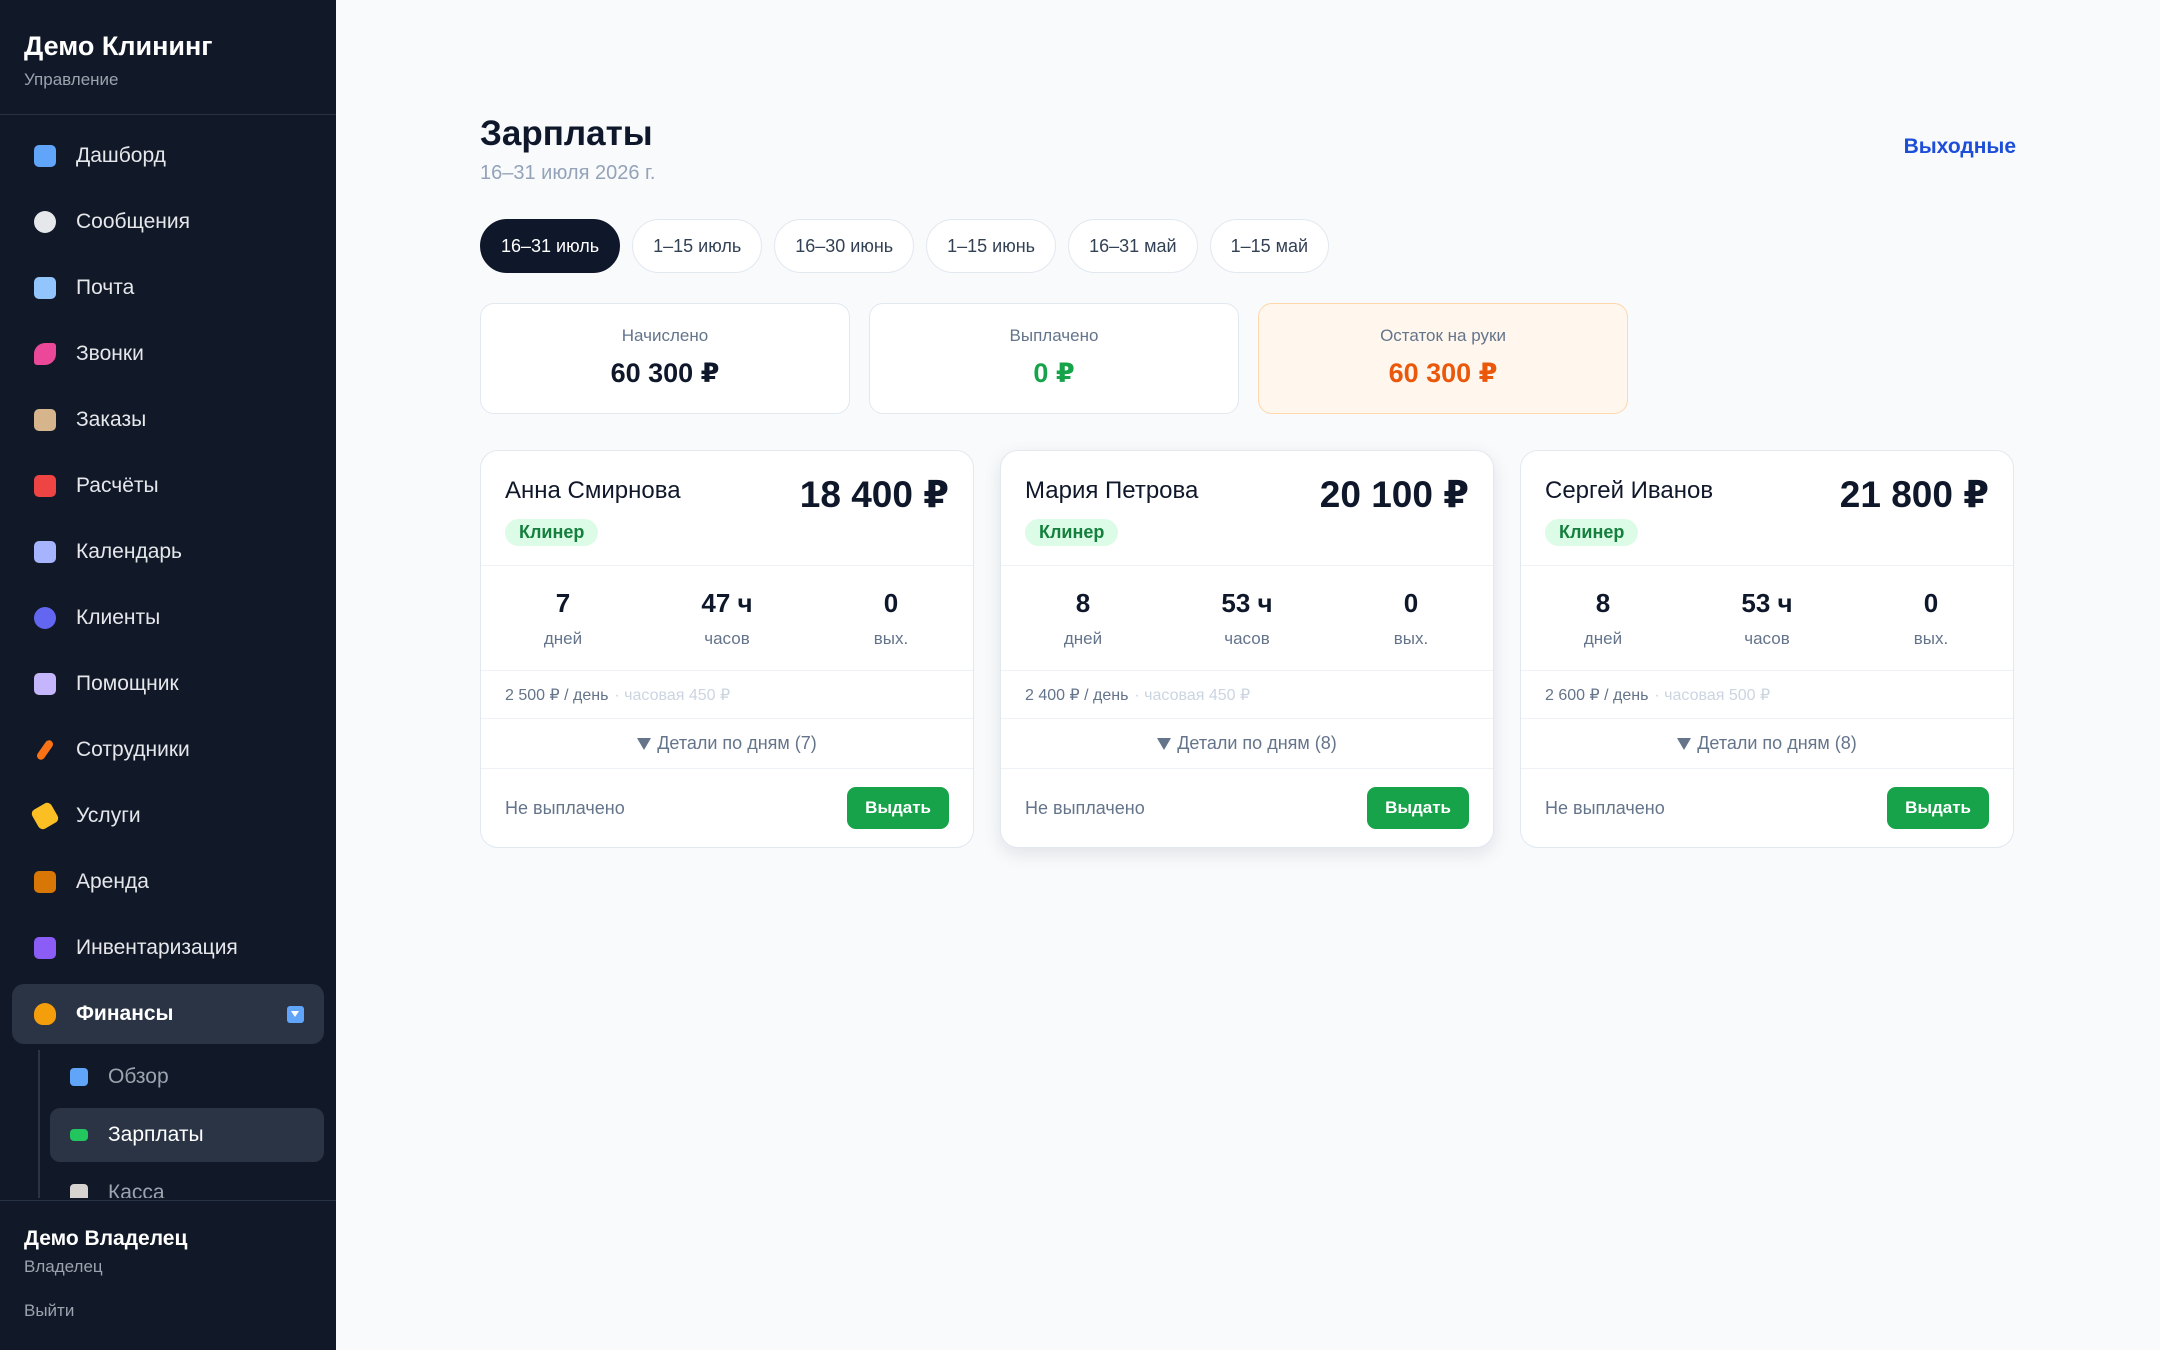 The height and width of the screenshot is (1350, 2160). What do you see at coordinates (45, 948) in the screenshot?
I see `cabinet-icon` at bounding box center [45, 948].